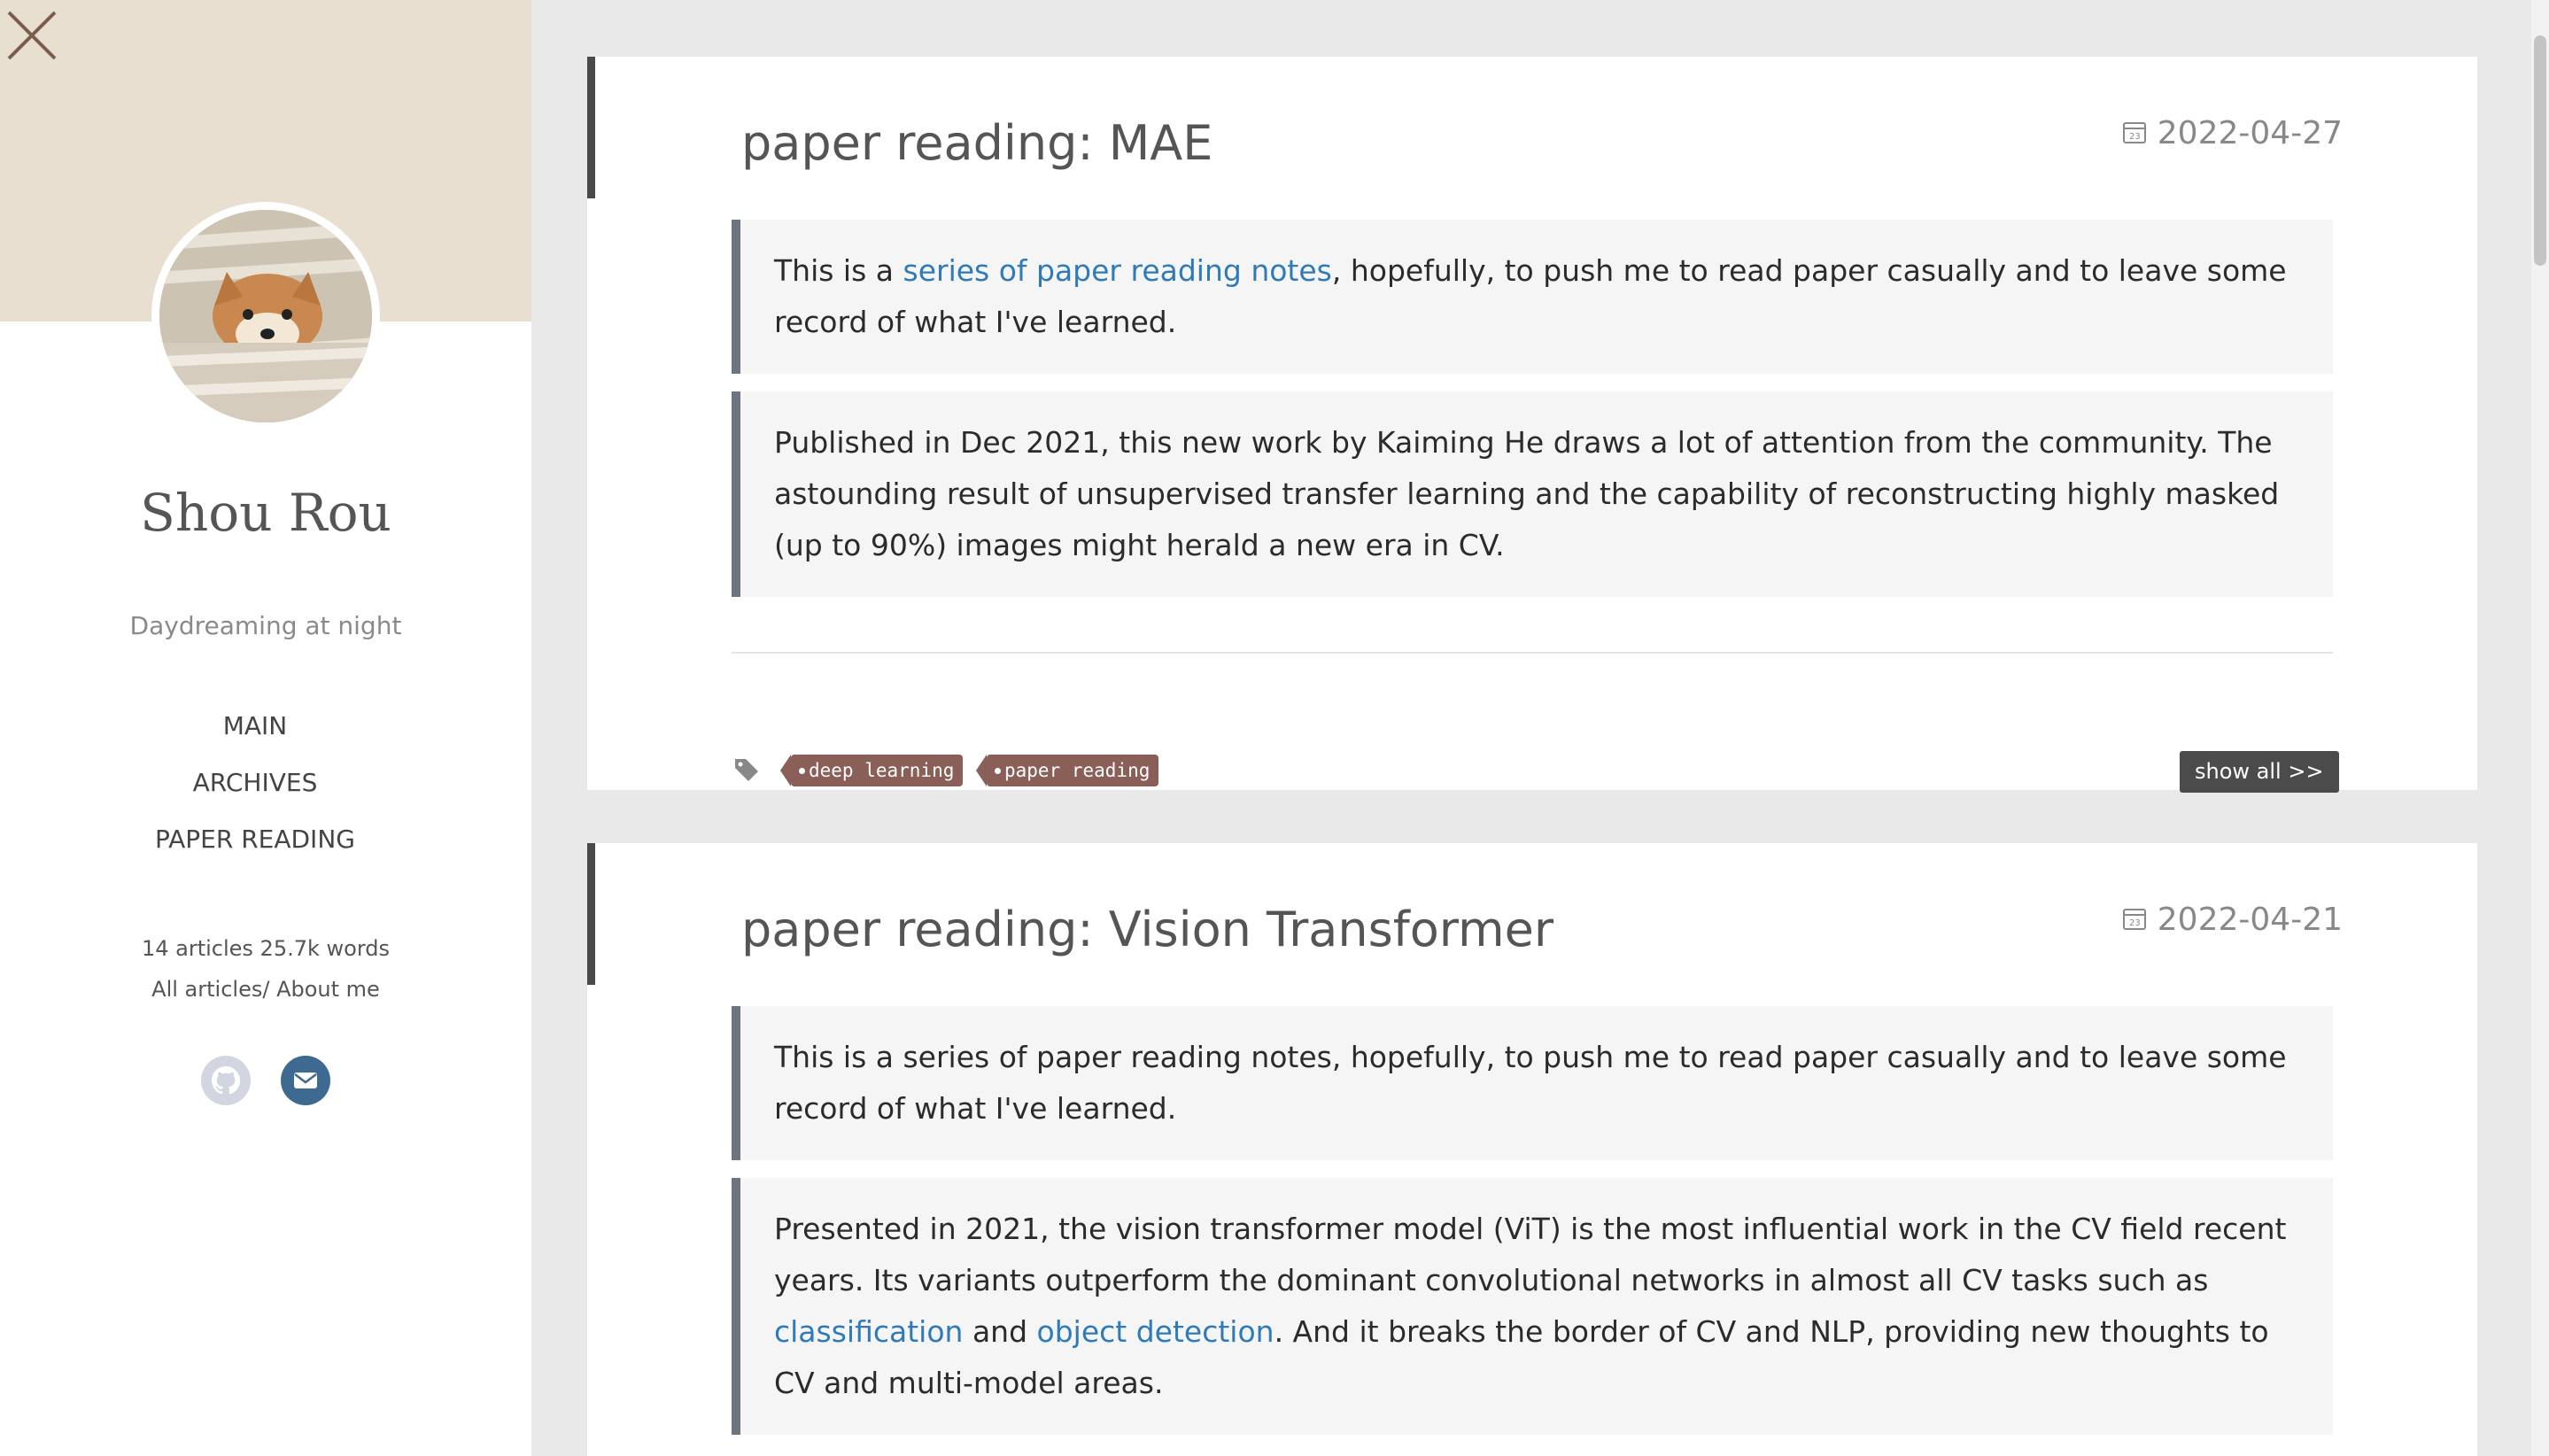  Describe the element at coordinates (977, 143) in the screenshot. I see `post-title: paper reading: MAE` at that location.